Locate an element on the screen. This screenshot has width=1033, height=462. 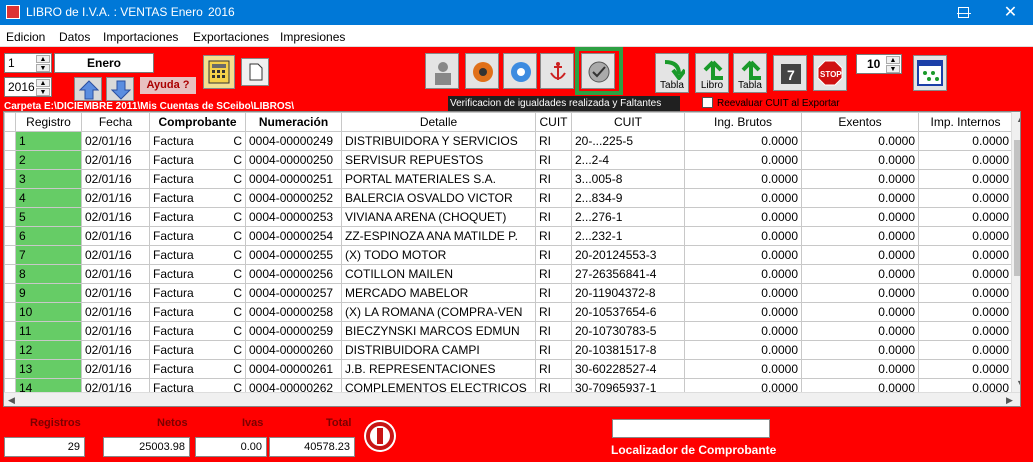
new-document-button is located at coordinates (255, 72).